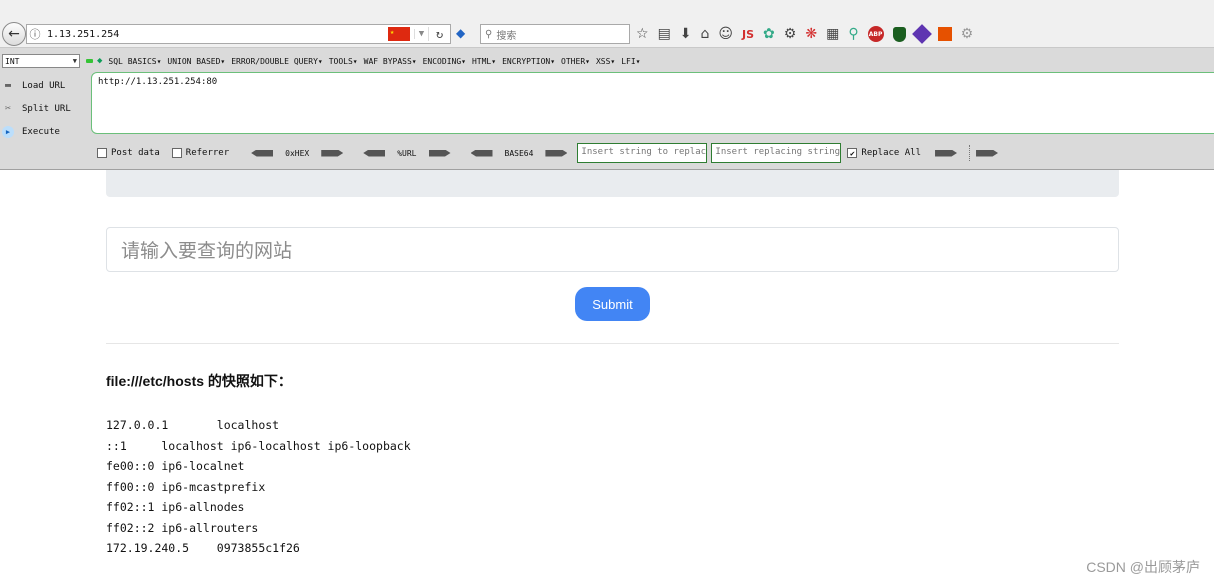  What do you see at coordinates (12, 61) in the screenshot?
I see `injection-type-value: INT` at bounding box center [12, 61].